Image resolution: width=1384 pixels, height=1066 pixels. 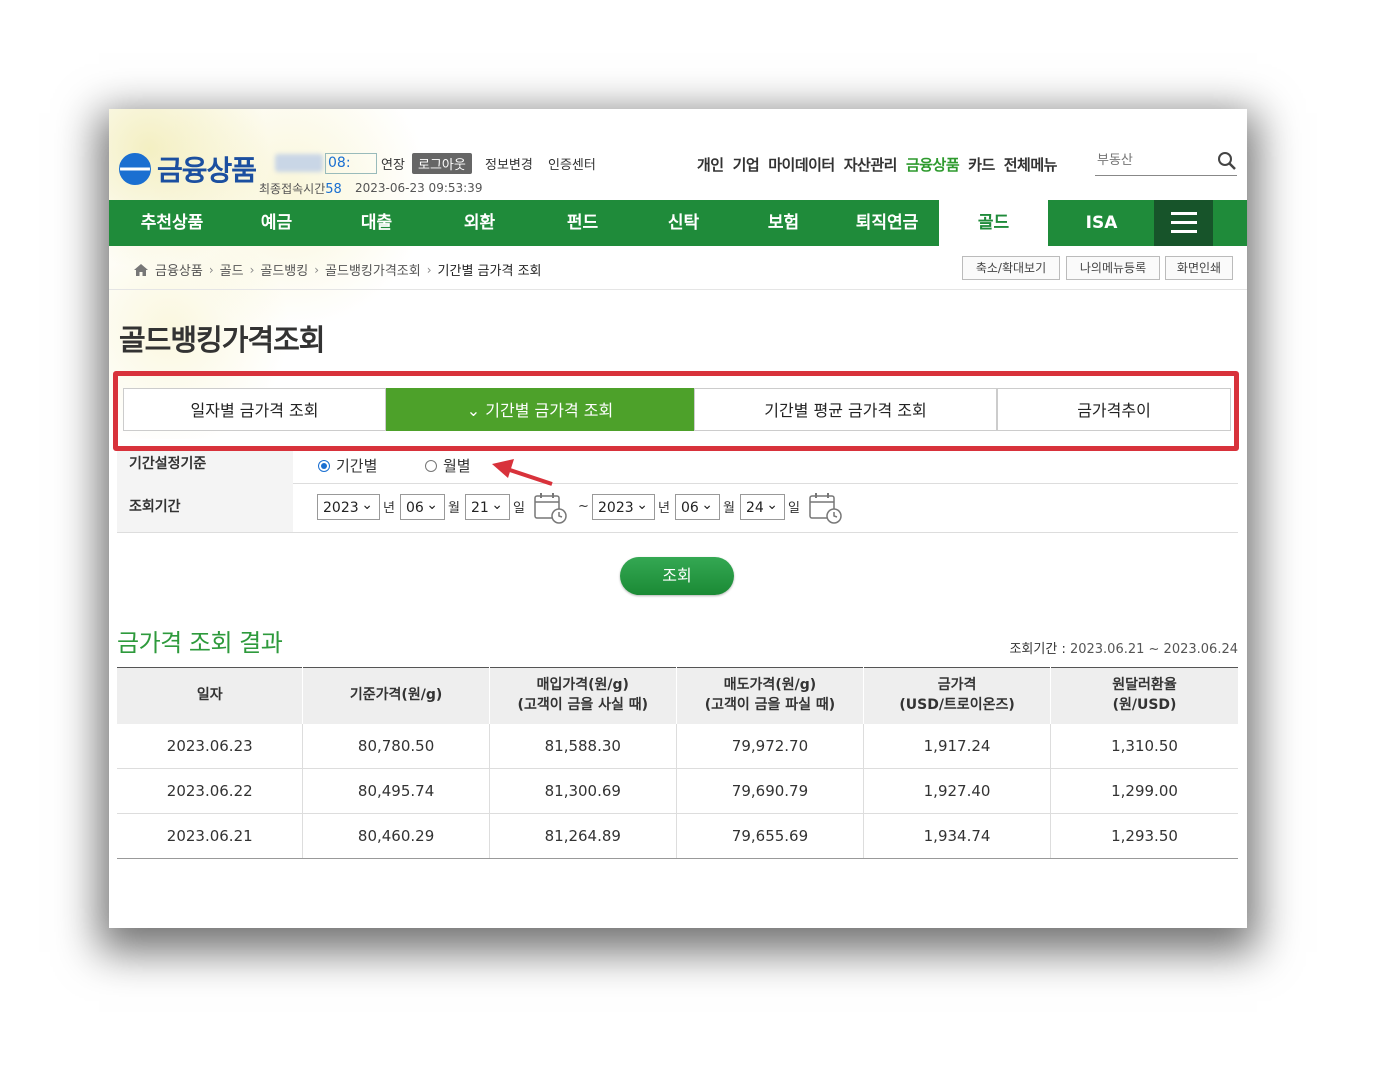 What do you see at coordinates (222, 340) in the screenshot?
I see `page-title: 골드뱅킹가격조회` at bounding box center [222, 340].